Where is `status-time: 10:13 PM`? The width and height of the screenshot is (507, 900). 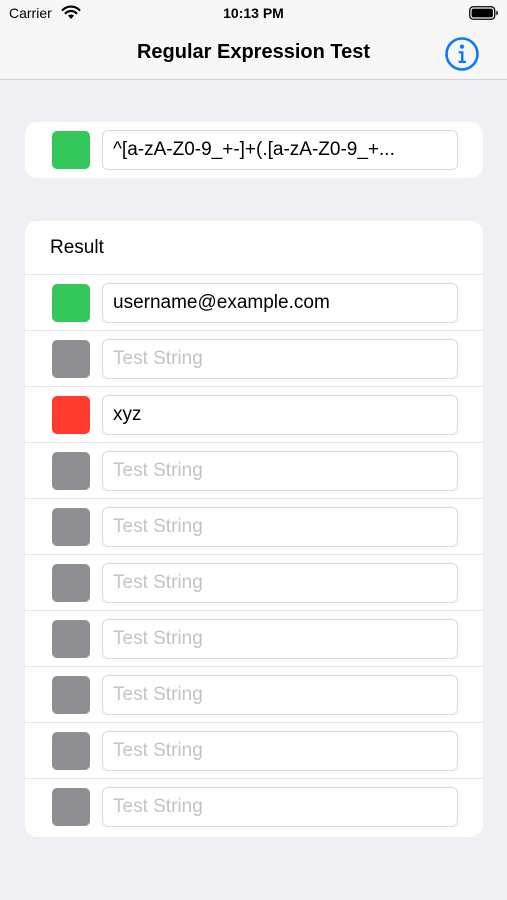 status-time: 10:13 PM is located at coordinates (253, 13).